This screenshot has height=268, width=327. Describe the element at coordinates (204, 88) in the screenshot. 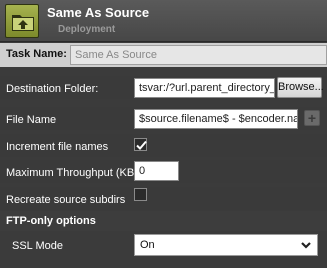

I see `destination-folder-input: tsvar:/?url.parent_directory_url` at that location.